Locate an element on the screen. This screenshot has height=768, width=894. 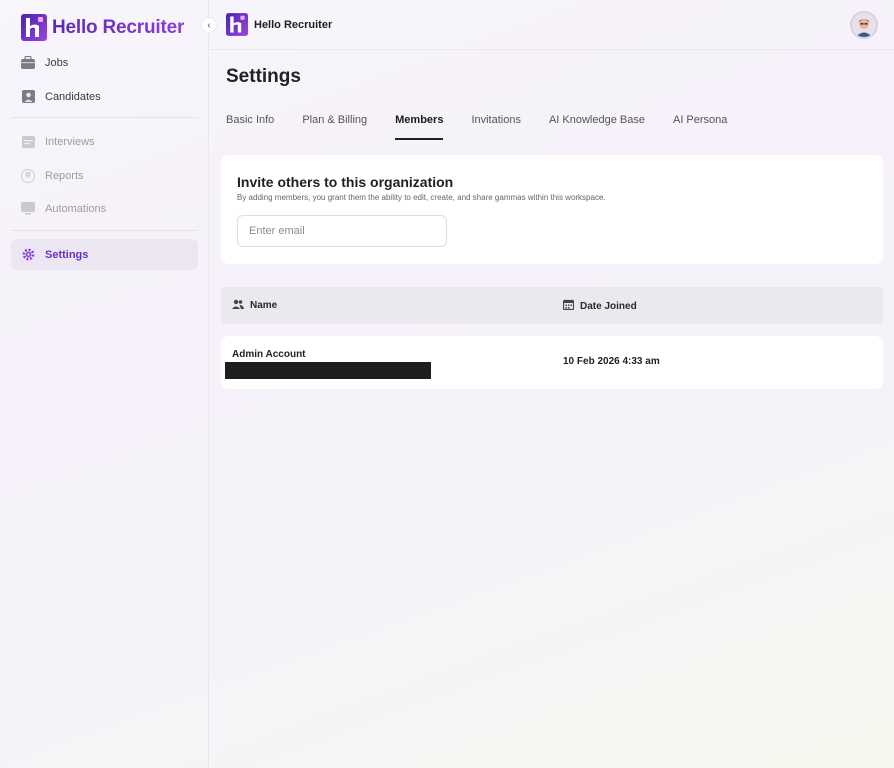
avatar-image is located at coordinates (864, 25).